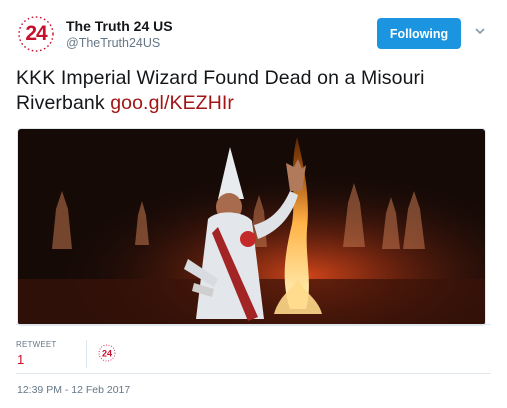  I want to click on display-name: The Truth 24 US, so click(119, 26).